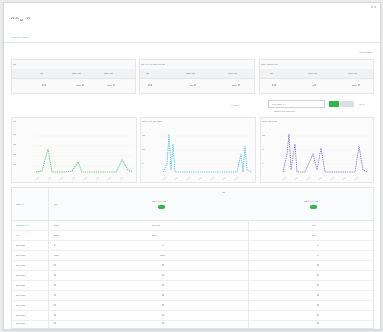 The width and height of the screenshot is (383, 332). What do you see at coordinates (192, 323) in the screenshot?
I see `table-row: ᴗᴗ ᴗᴗᴗ 0 0 0` at bounding box center [192, 323].